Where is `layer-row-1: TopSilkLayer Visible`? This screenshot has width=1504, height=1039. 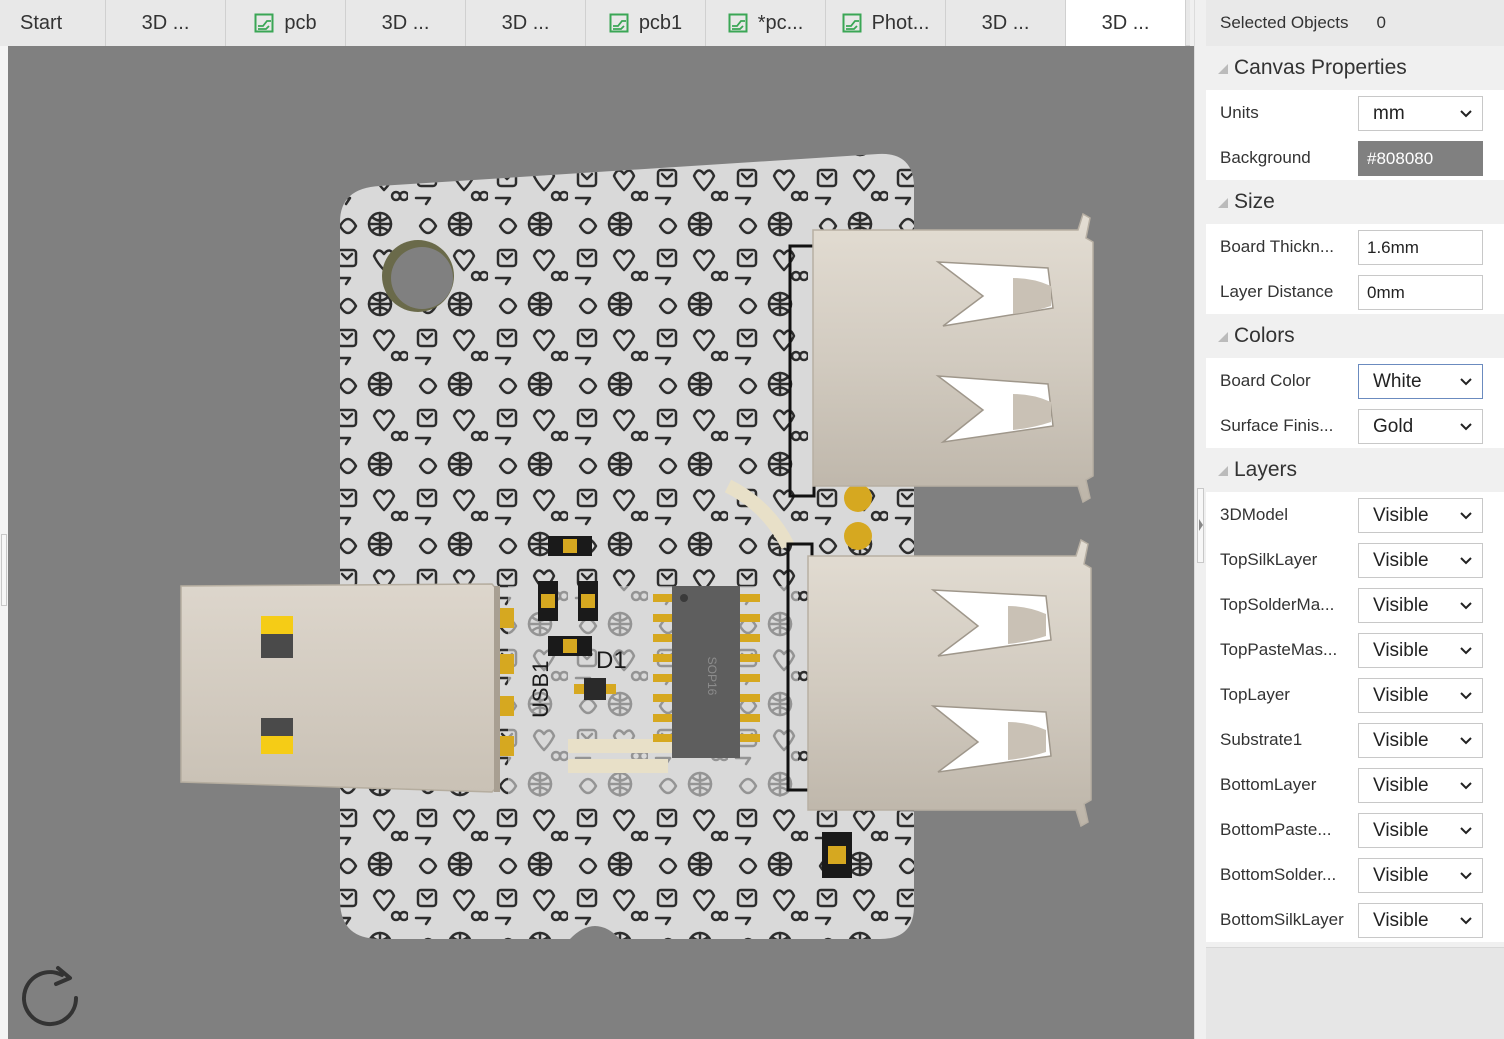 layer-row-1: TopSilkLayer Visible is located at coordinates (1355, 559).